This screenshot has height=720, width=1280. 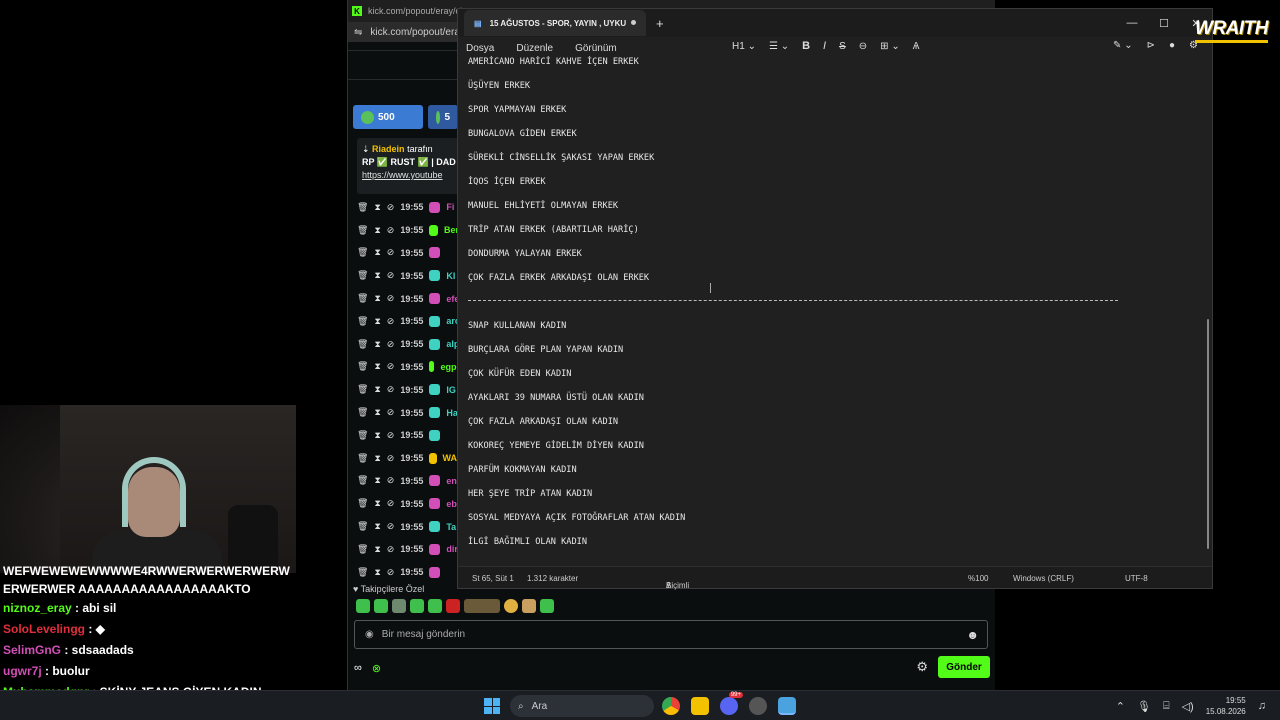 What do you see at coordinates (1166, 706) in the screenshot?
I see `network-icon: ⌸` at bounding box center [1166, 706].